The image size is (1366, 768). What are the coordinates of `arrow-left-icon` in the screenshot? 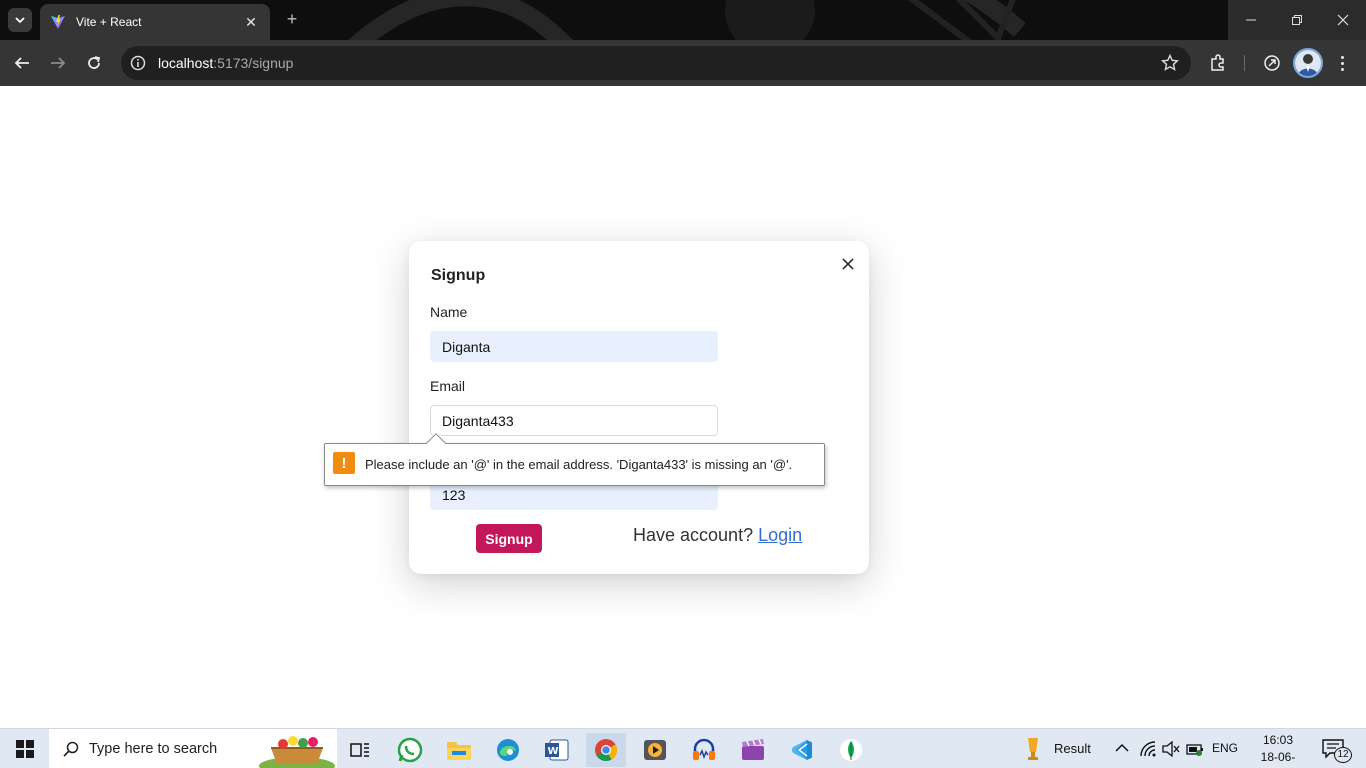 It's located at (21, 63).